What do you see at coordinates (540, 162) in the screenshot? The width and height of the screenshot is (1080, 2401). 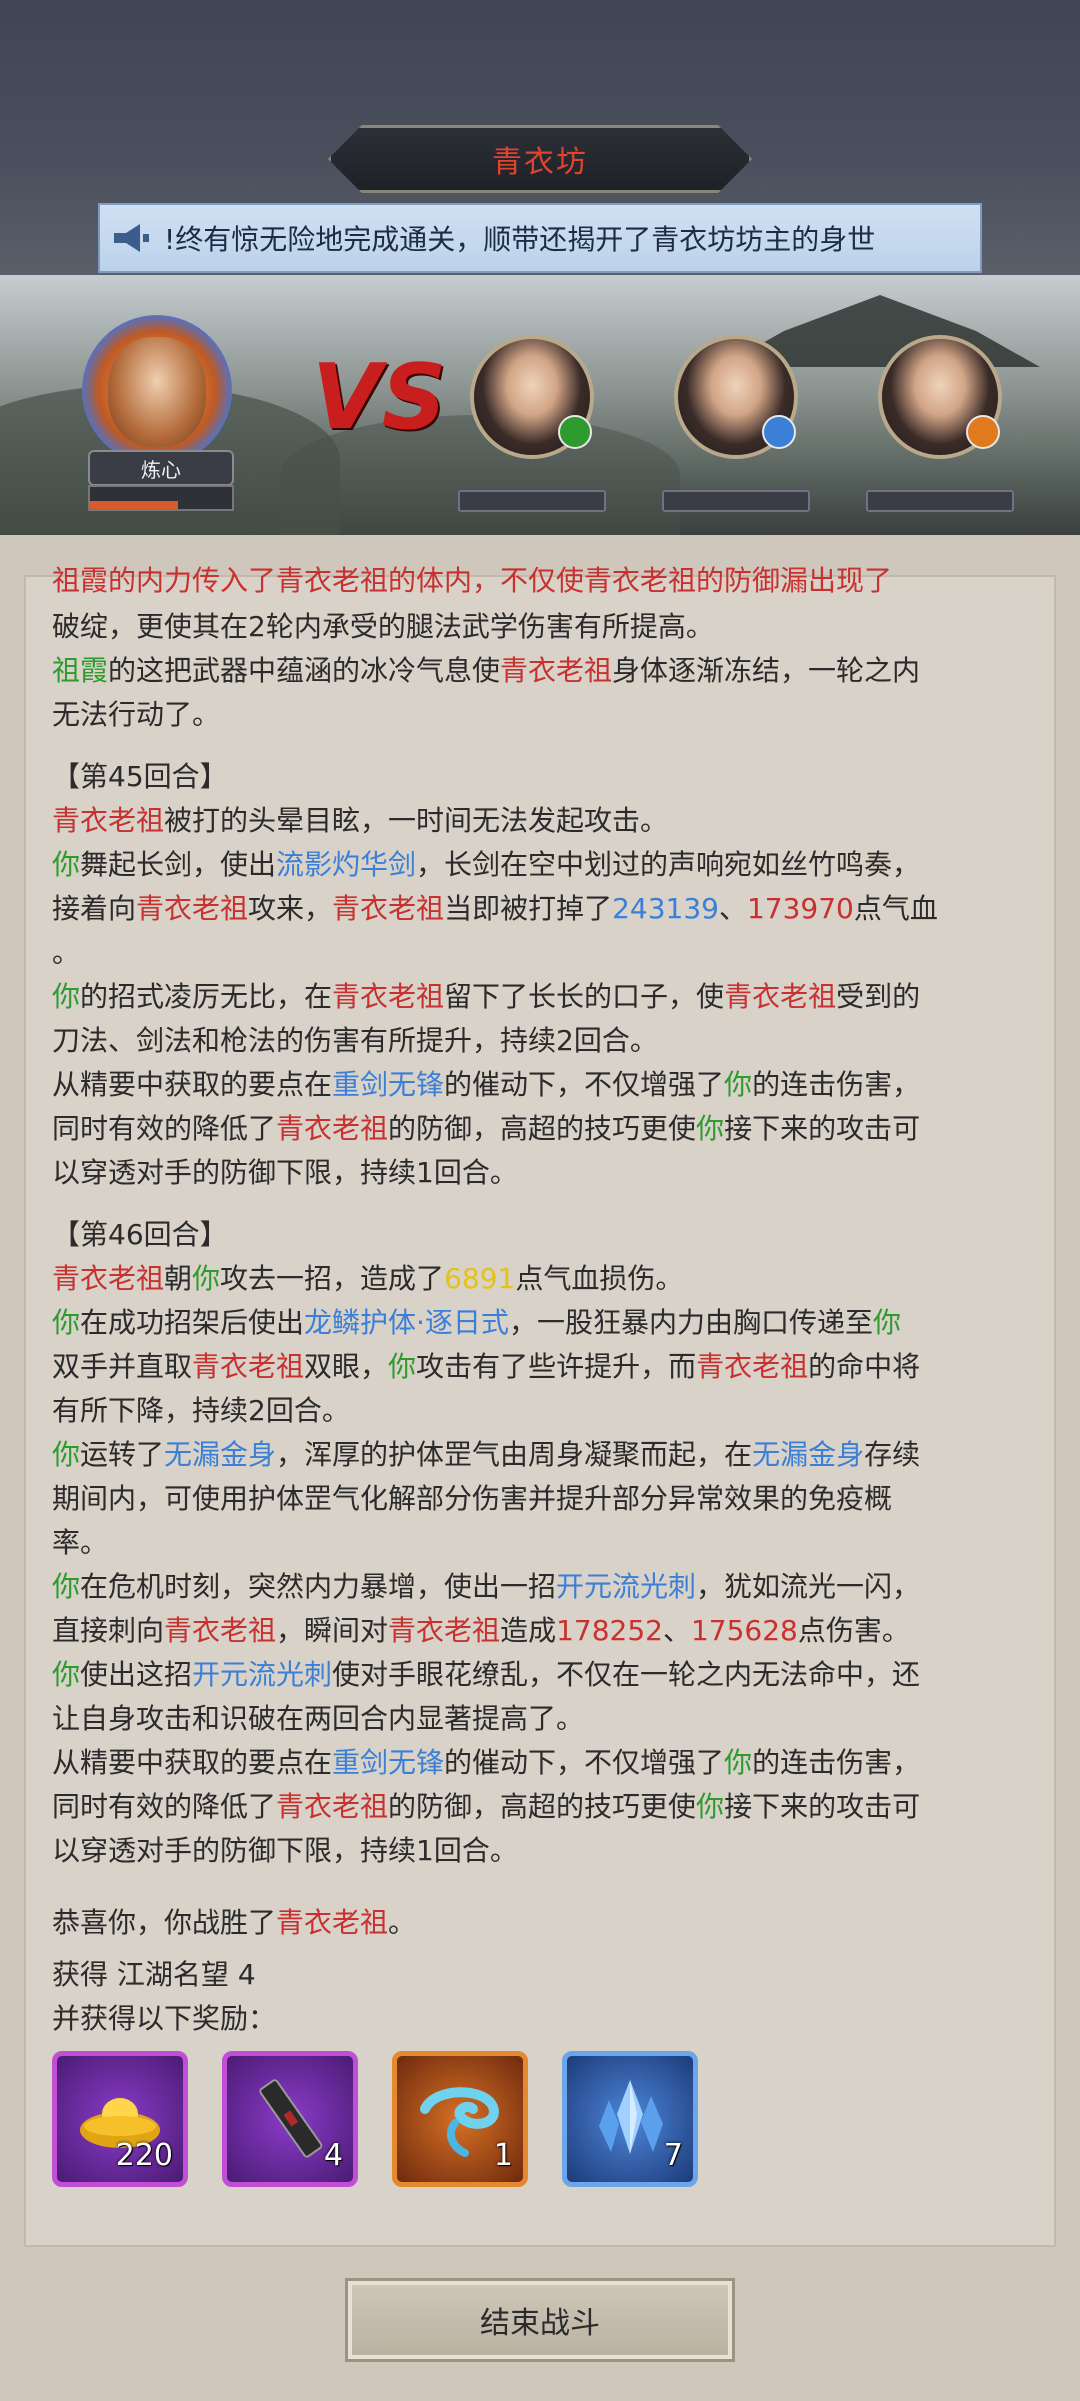 I see `page-title: 青衣坊` at bounding box center [540, 162].